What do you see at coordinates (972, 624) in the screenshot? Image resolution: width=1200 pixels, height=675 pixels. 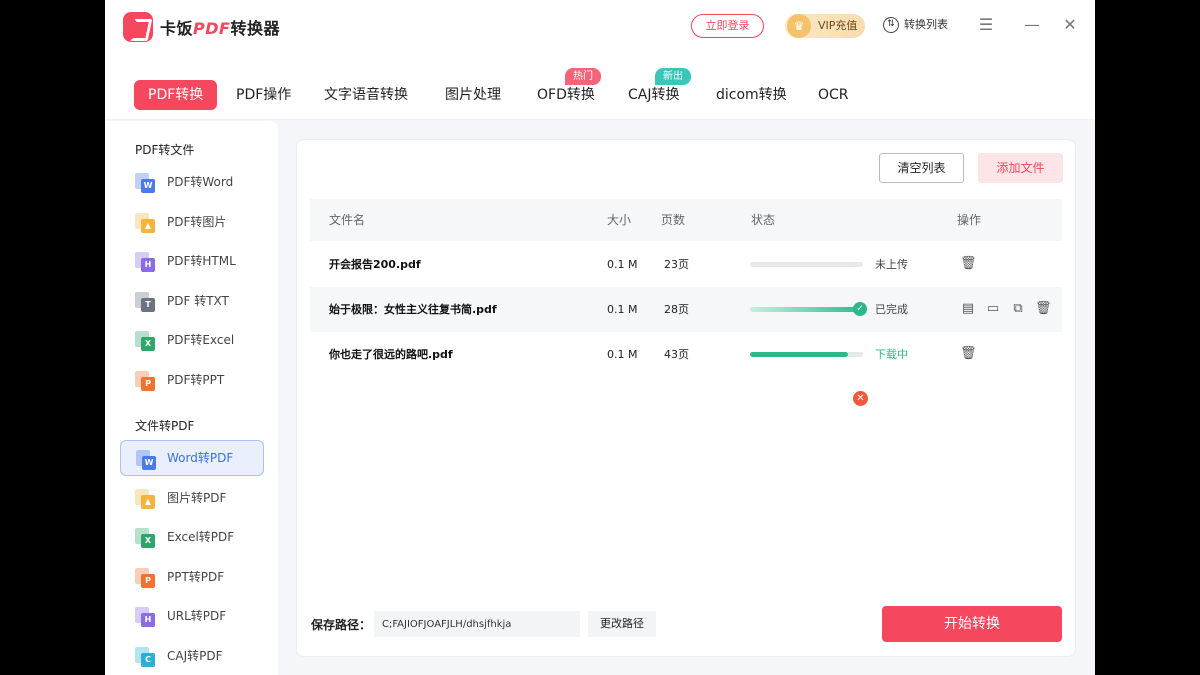 I see `start-convert-button: 开始转换` at bounding box center [972, 624].